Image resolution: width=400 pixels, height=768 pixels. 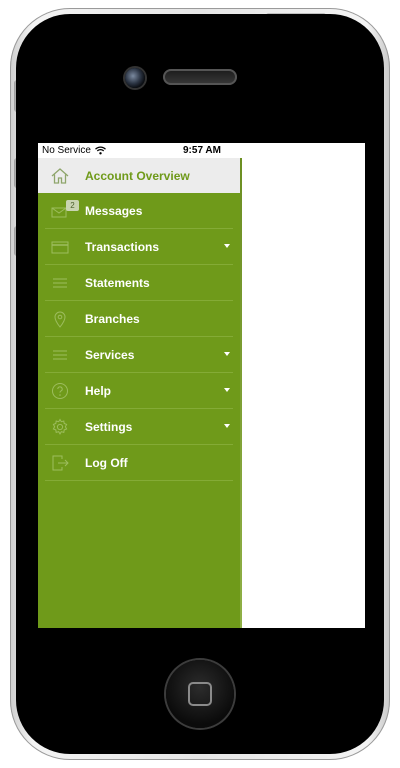 I want to click on menu-item-label: Log Off, so click(x=106, y=463).